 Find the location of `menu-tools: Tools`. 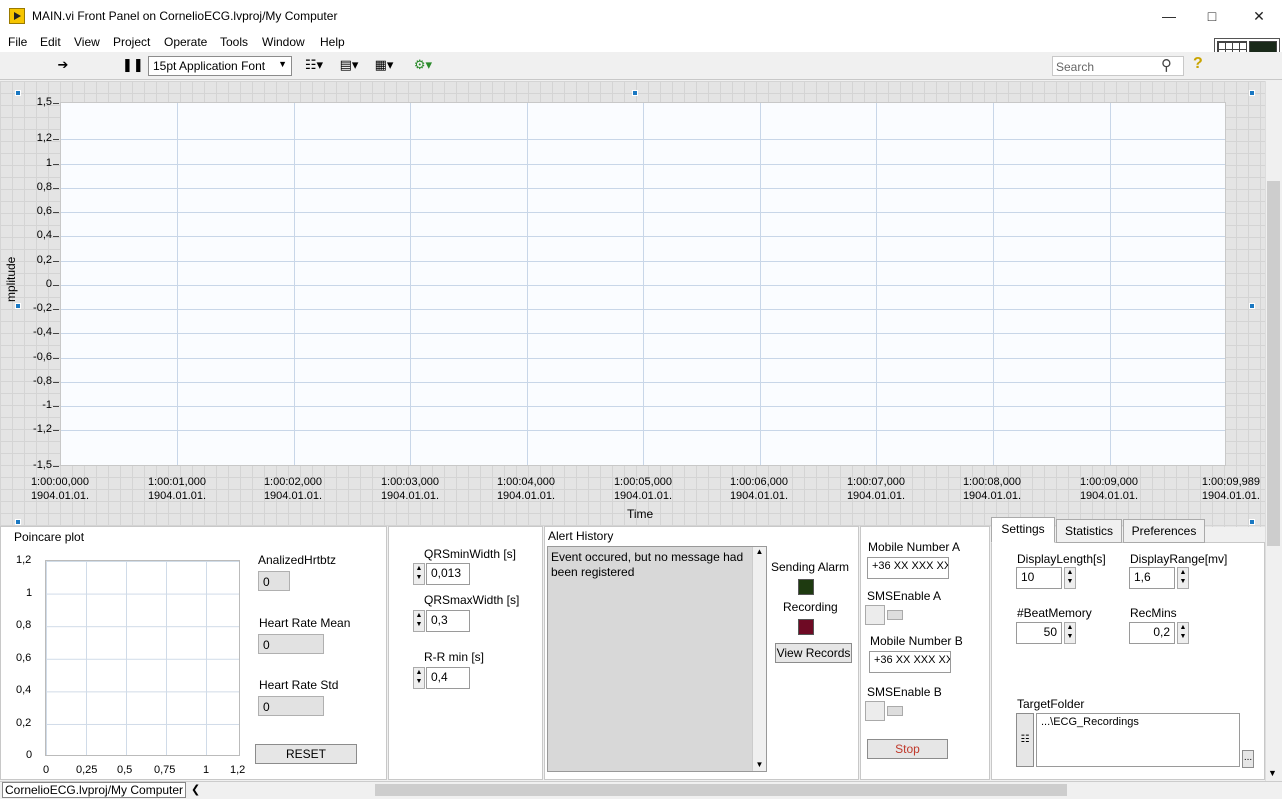

menu-tools: Tools is located at coordinates (234, 42).